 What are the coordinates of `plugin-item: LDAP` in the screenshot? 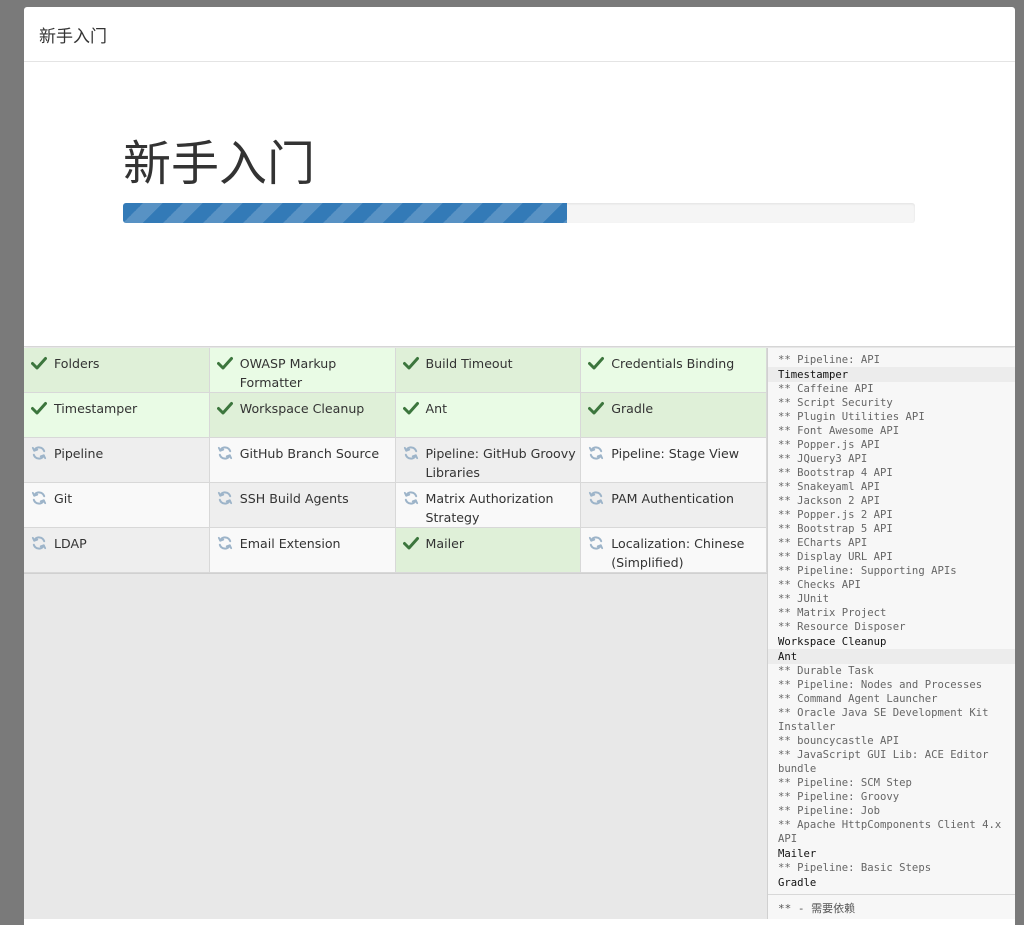 It's located at (117, 550).